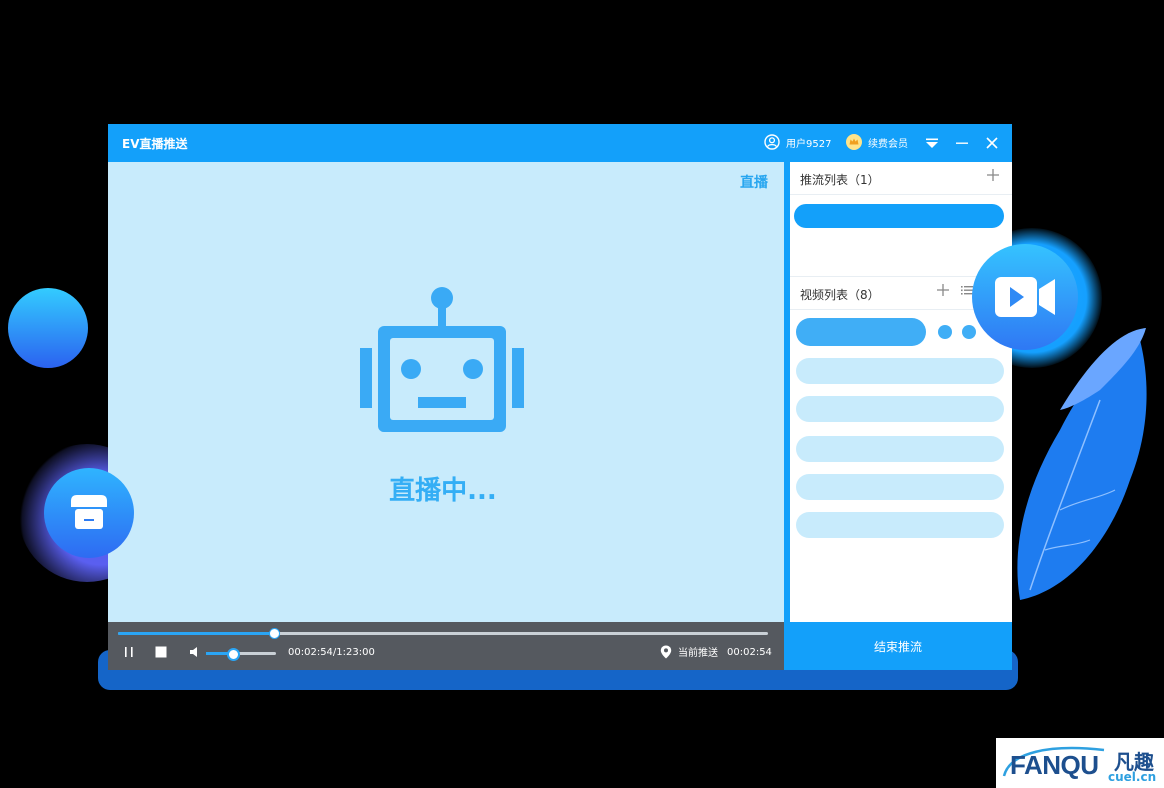  I want to click on stream-list-header: 推流列表（1）, so click(901, 178).